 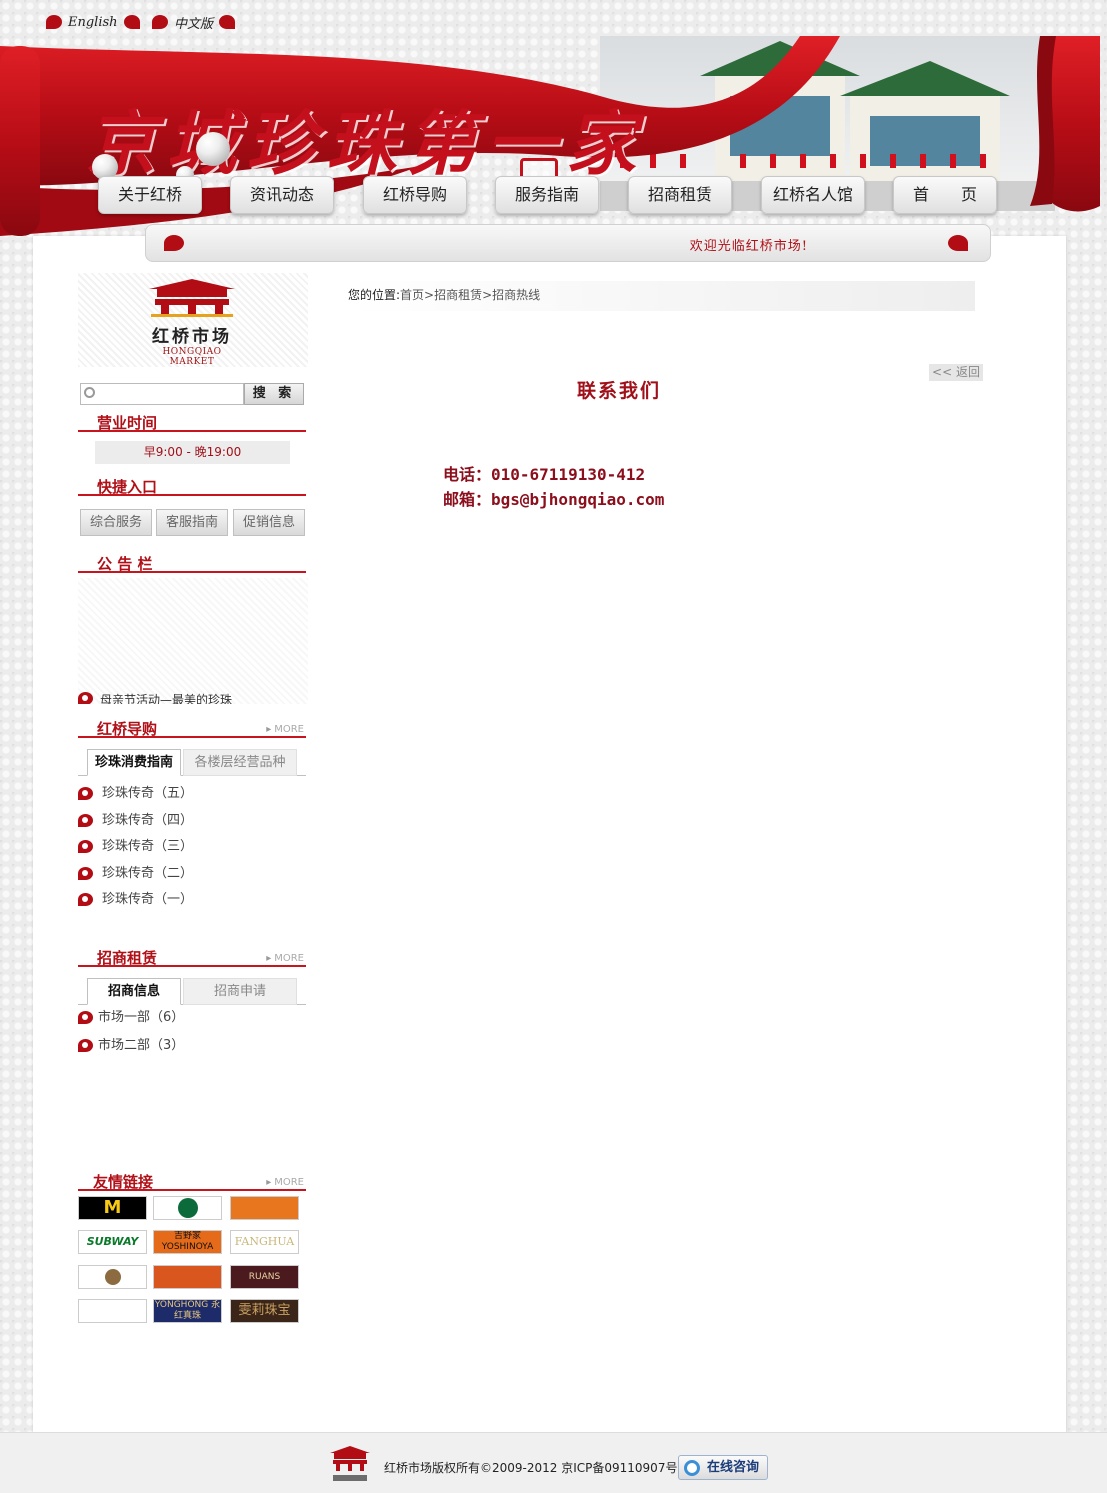 I want to click on market-logo: 红桥市场 HONGQIAO MARKET, so click(x=193, y=320).